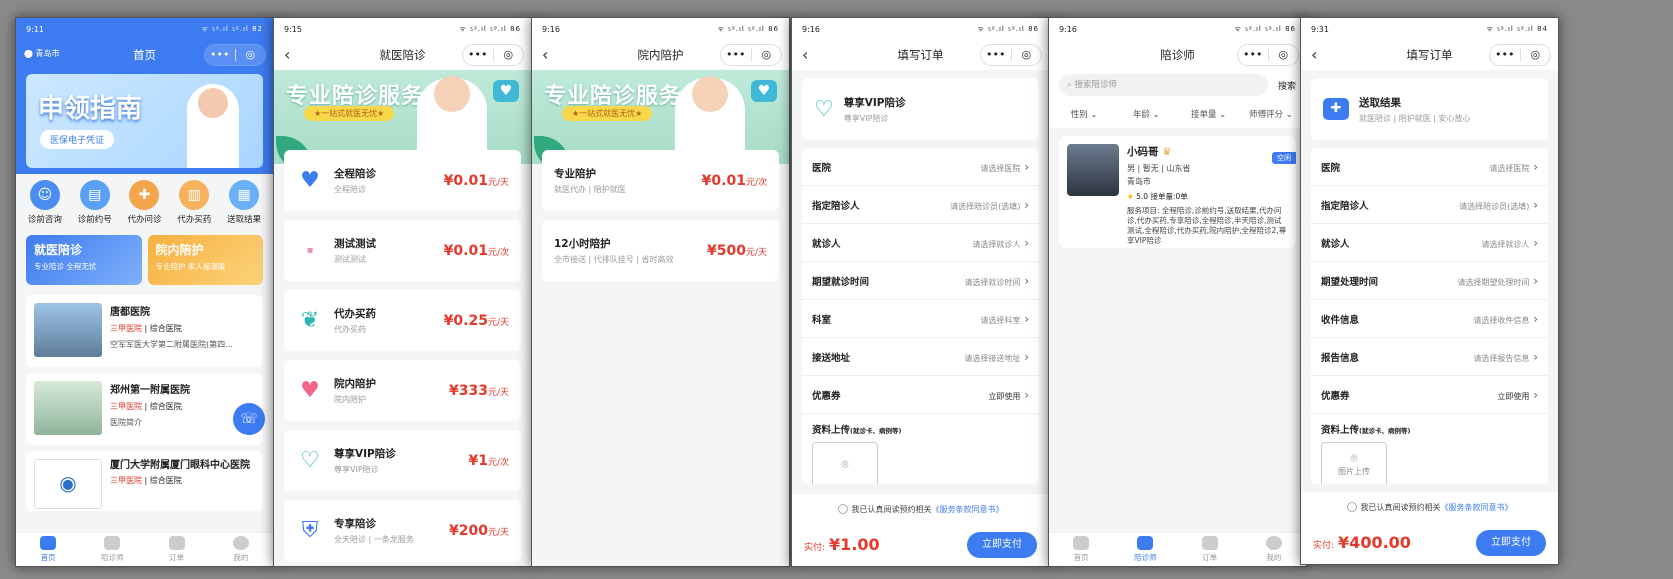  What do you see at coordinates (42, 53) in the screenshot?
I see `city-selector: ⬤ 青岛市` at bounding box center [42, 53].